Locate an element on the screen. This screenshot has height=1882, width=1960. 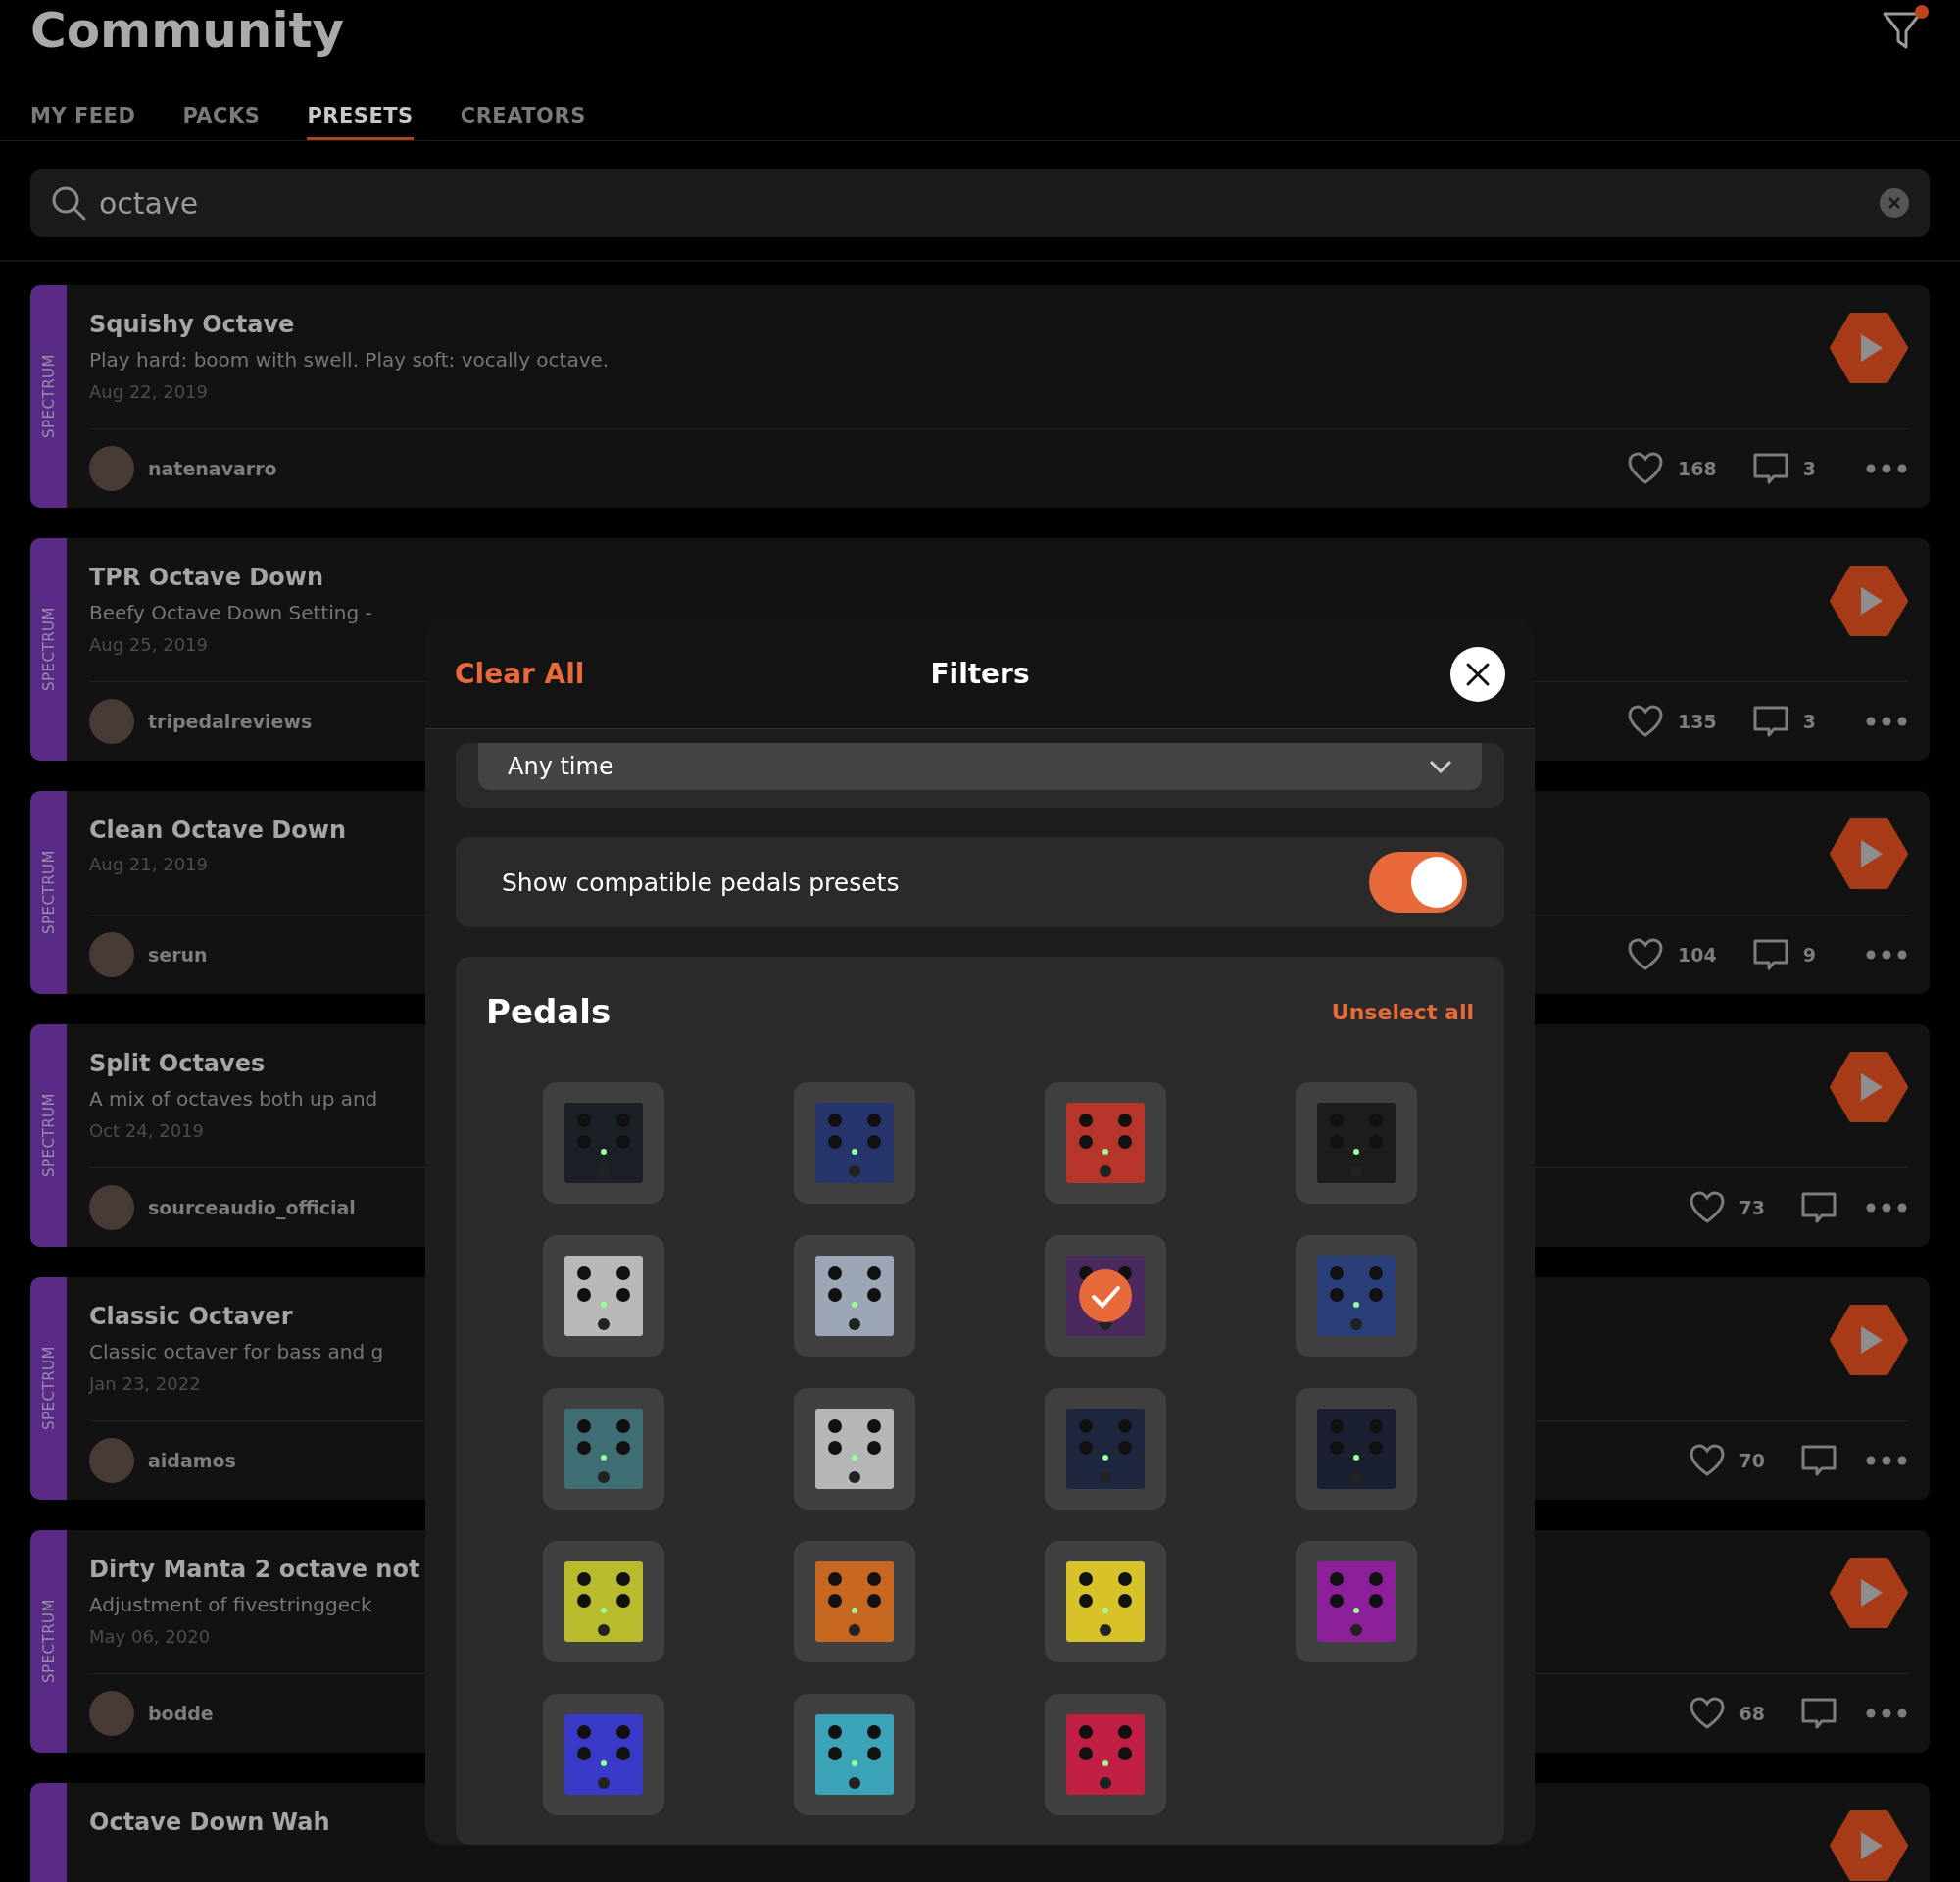
check-icon is located at coordinates (1105, 1295).